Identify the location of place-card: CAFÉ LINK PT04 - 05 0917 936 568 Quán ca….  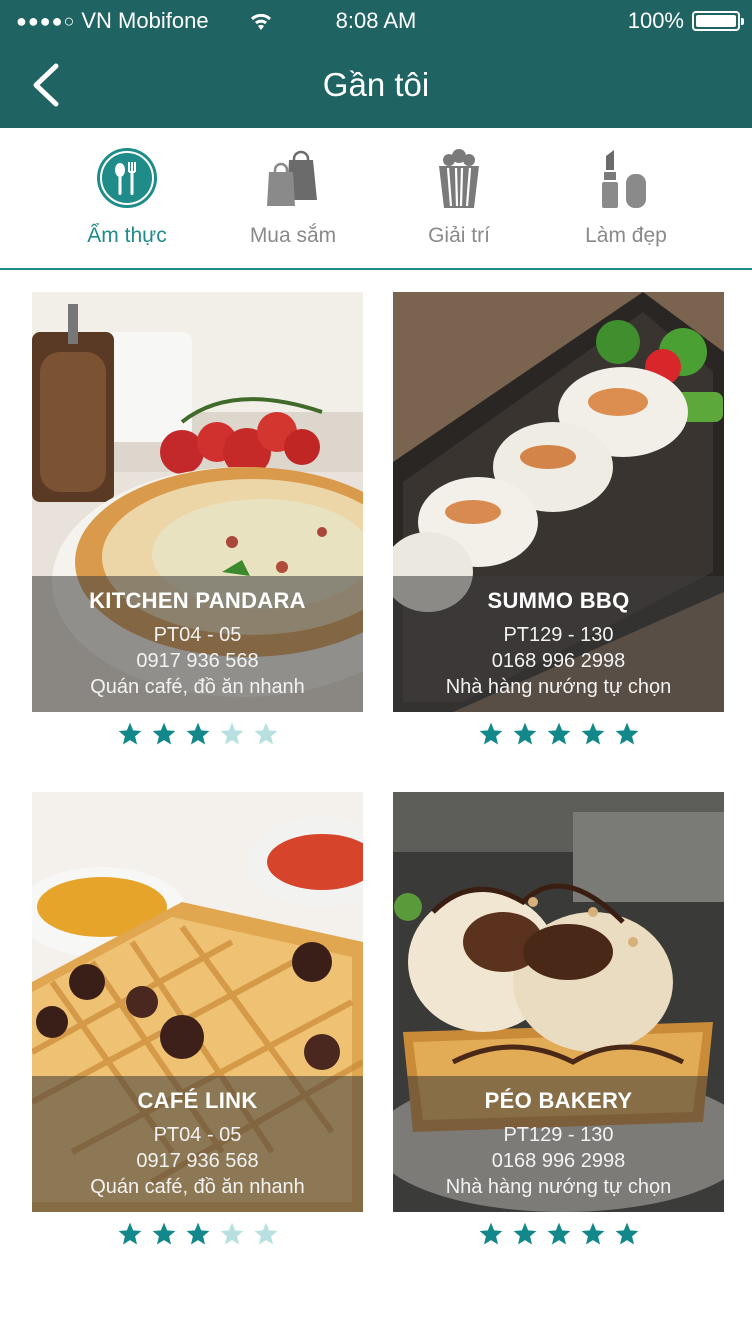
(197, 1002).